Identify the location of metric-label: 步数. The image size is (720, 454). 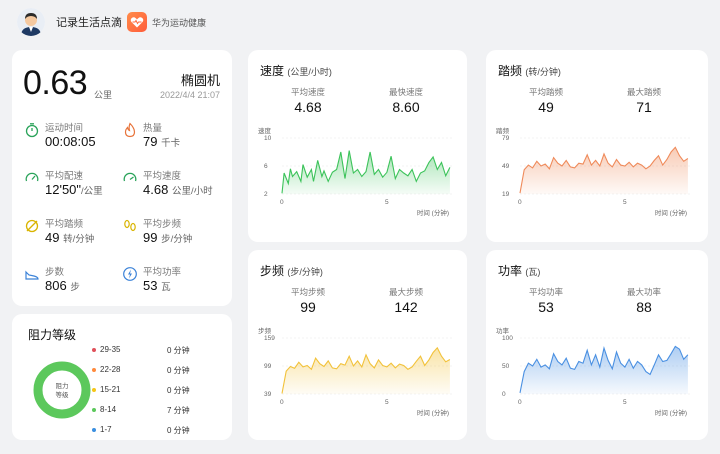
(55, 272).